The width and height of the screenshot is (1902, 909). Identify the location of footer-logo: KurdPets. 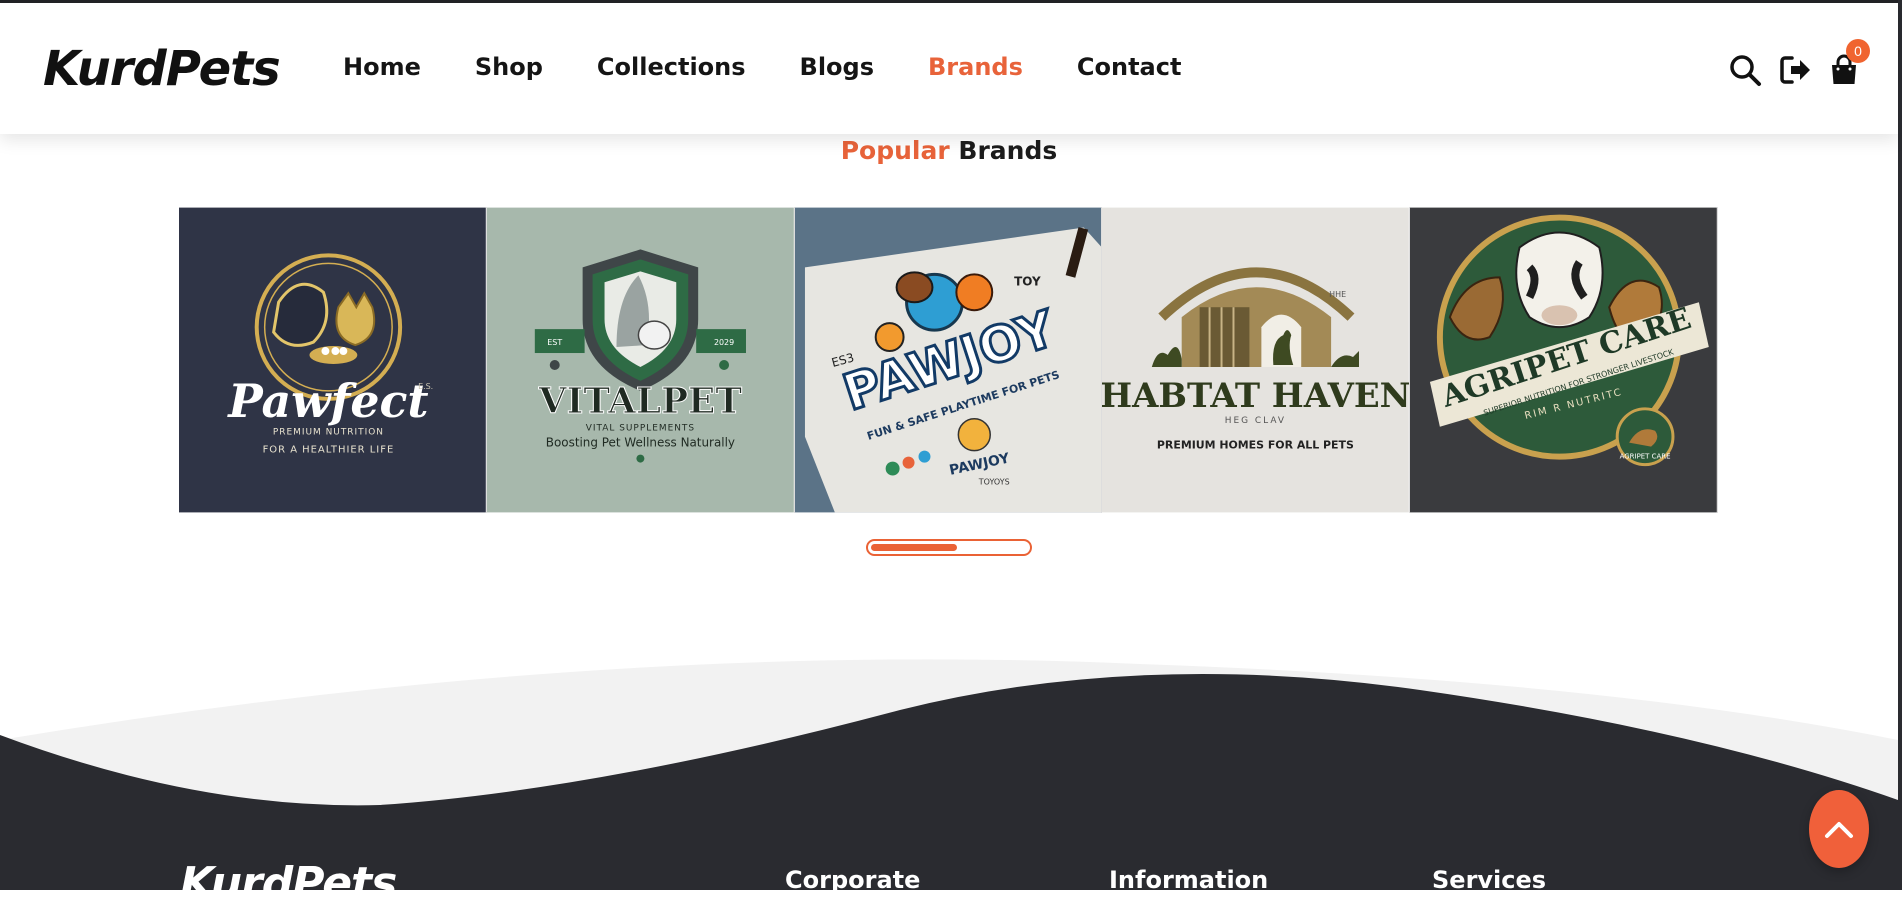
(288, 883).